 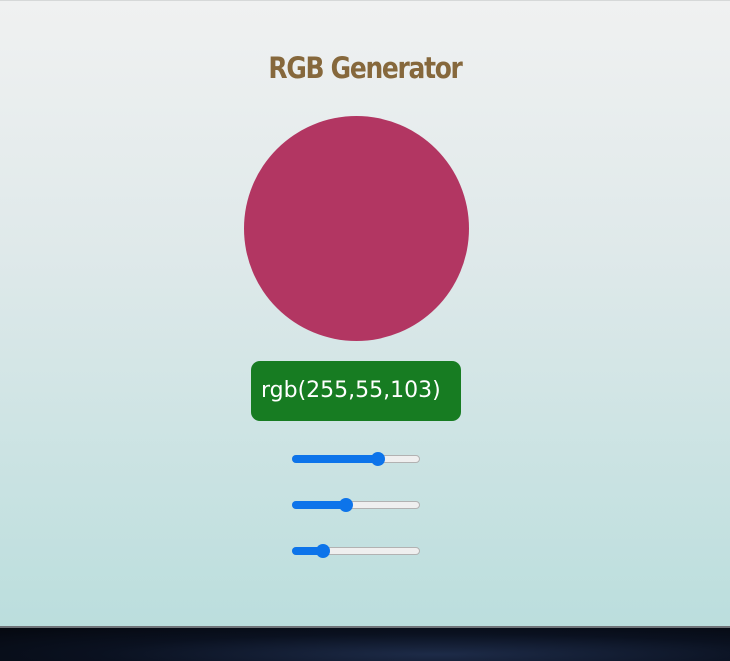 What do you see at coordinates (365, 643) in the screenshot?
I see `desktop-taskbar` at bounding box center [365, 643].